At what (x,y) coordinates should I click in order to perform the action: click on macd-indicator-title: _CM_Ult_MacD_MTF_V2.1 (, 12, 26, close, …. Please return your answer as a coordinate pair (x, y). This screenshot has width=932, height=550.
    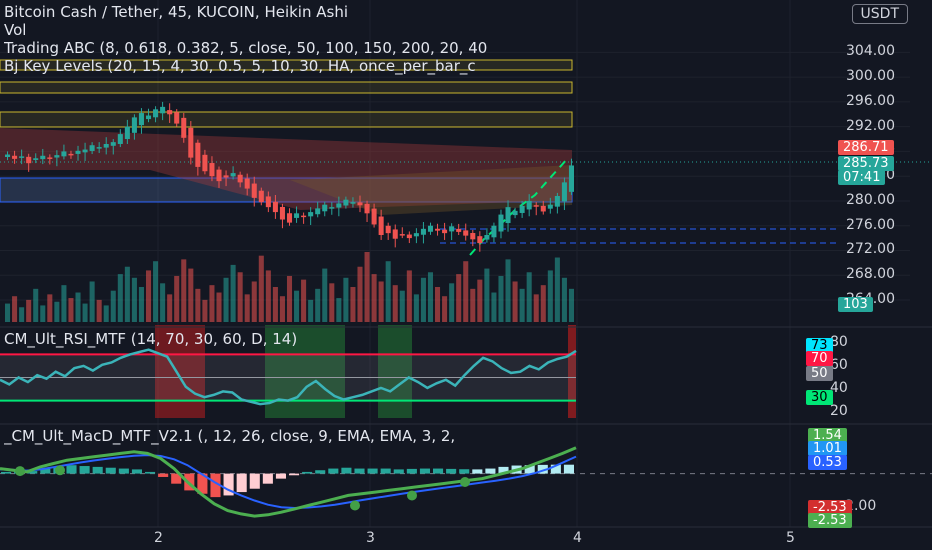
    Looking at the image, I should click on (229, 436).